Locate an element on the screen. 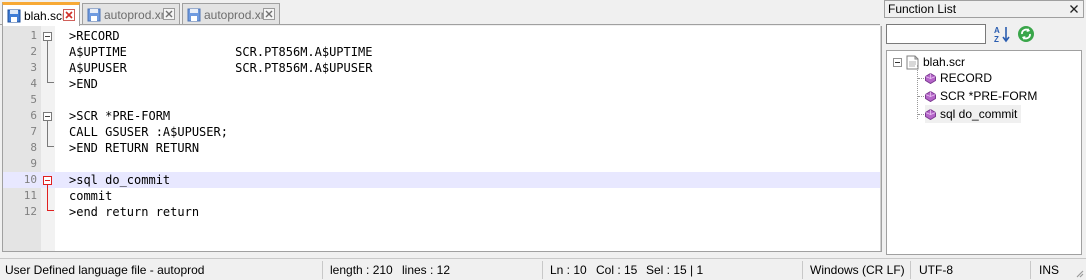  tab-label: blah.scr is located at coordinates (45, 15).